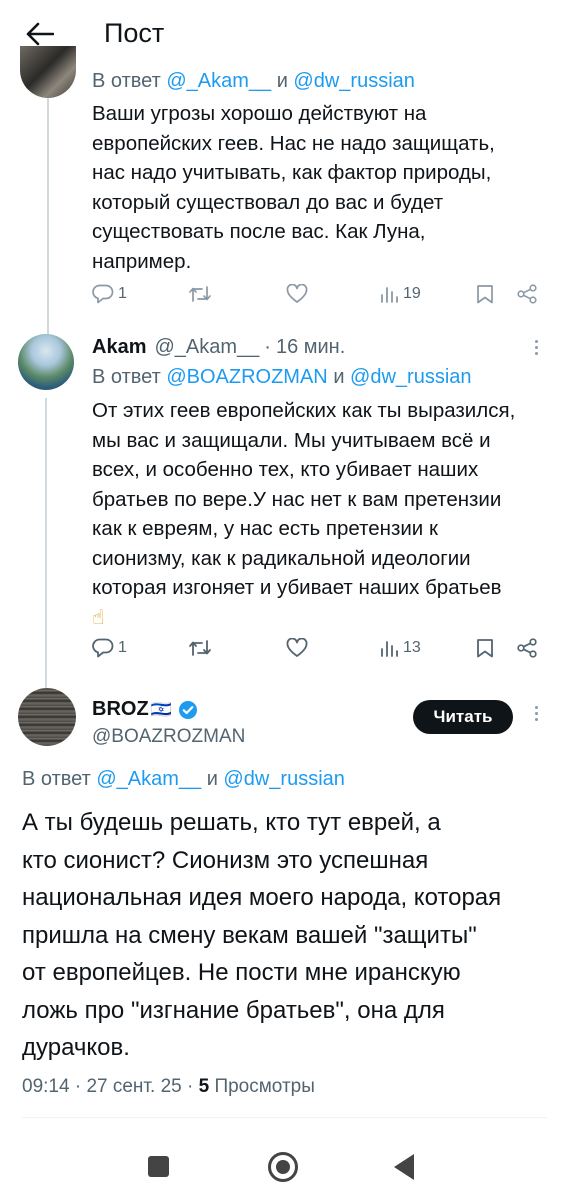  Describe the element at coordinates (98, 617) in the screenshot. I see `pointing-up-emoji: ☝` at that location.